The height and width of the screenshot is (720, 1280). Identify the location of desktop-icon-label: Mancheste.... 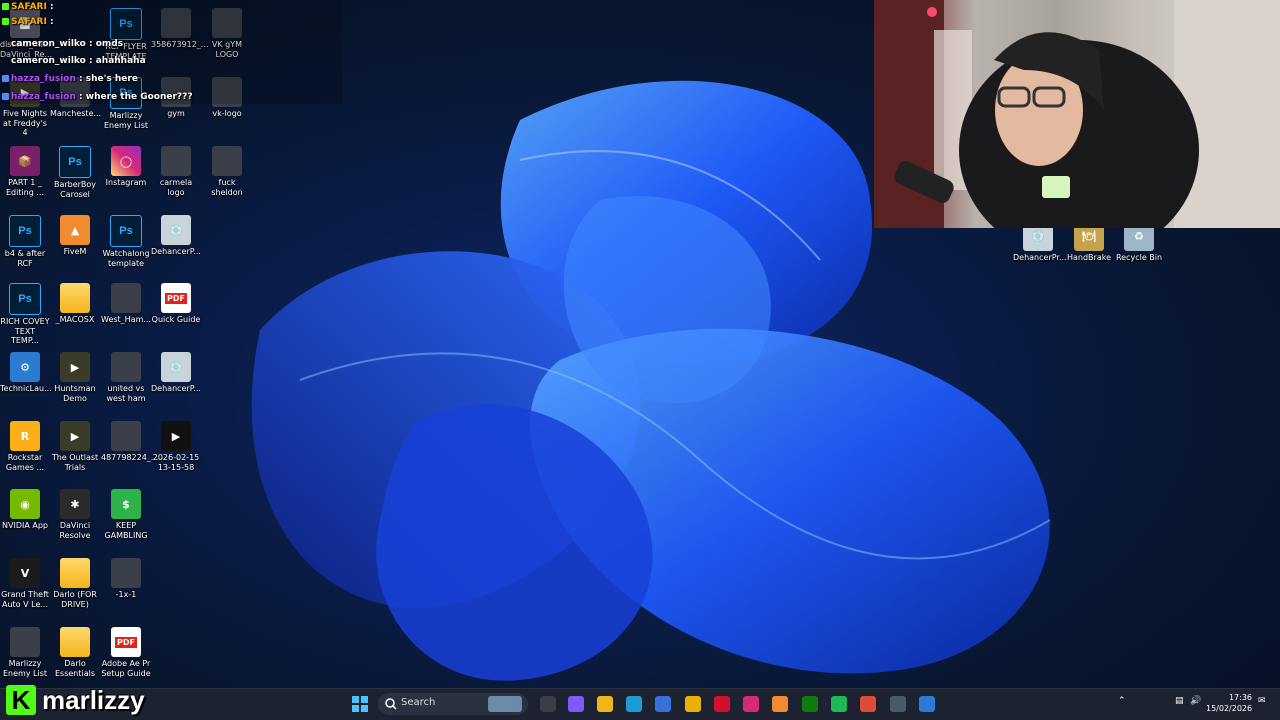
(76, 113).